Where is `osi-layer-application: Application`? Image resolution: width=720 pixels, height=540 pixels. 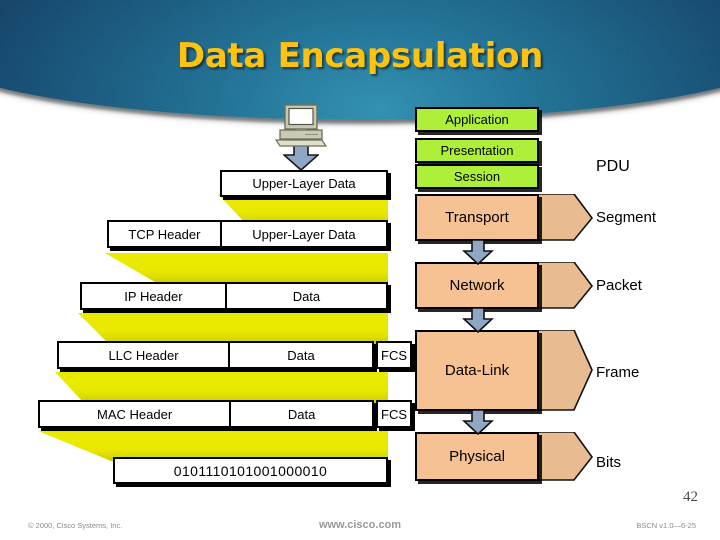
osi-layer-application: Application is located at coordinates (477, 119).